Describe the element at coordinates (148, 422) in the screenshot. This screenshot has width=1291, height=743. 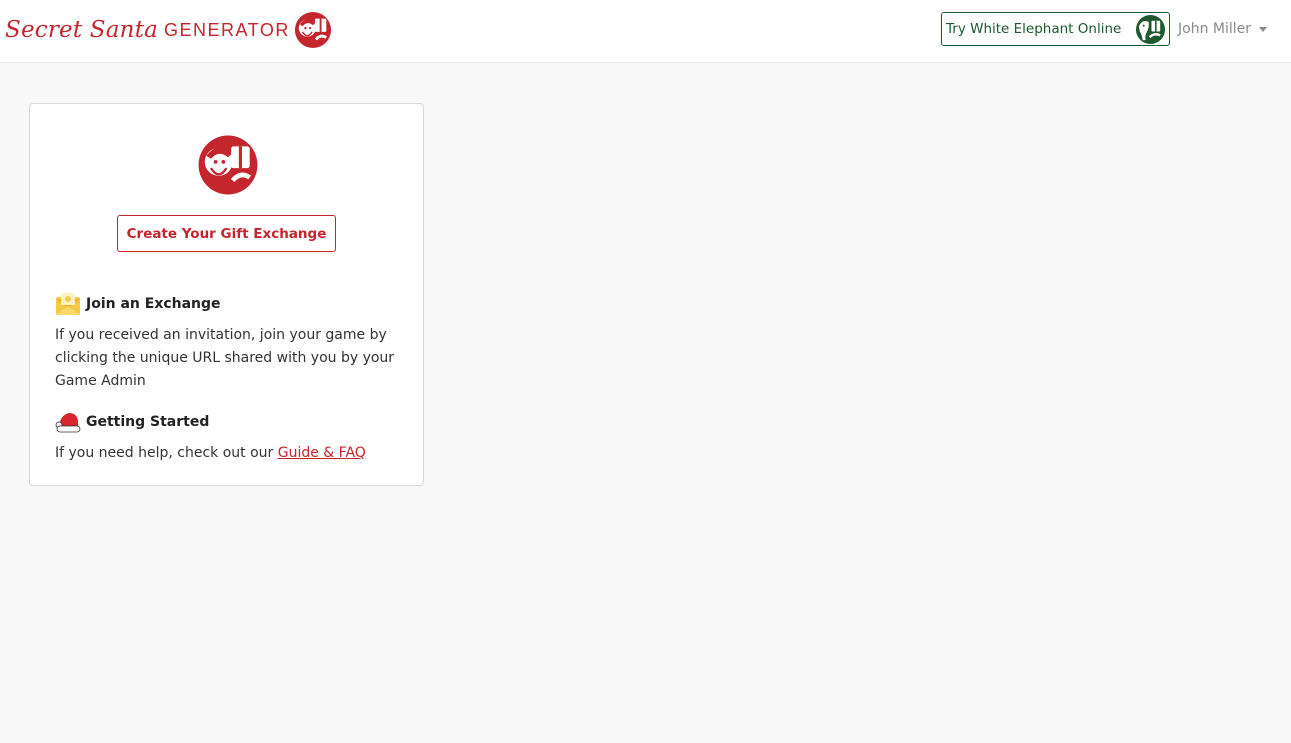
I see `getting-started-title: Getting Started` at that location.